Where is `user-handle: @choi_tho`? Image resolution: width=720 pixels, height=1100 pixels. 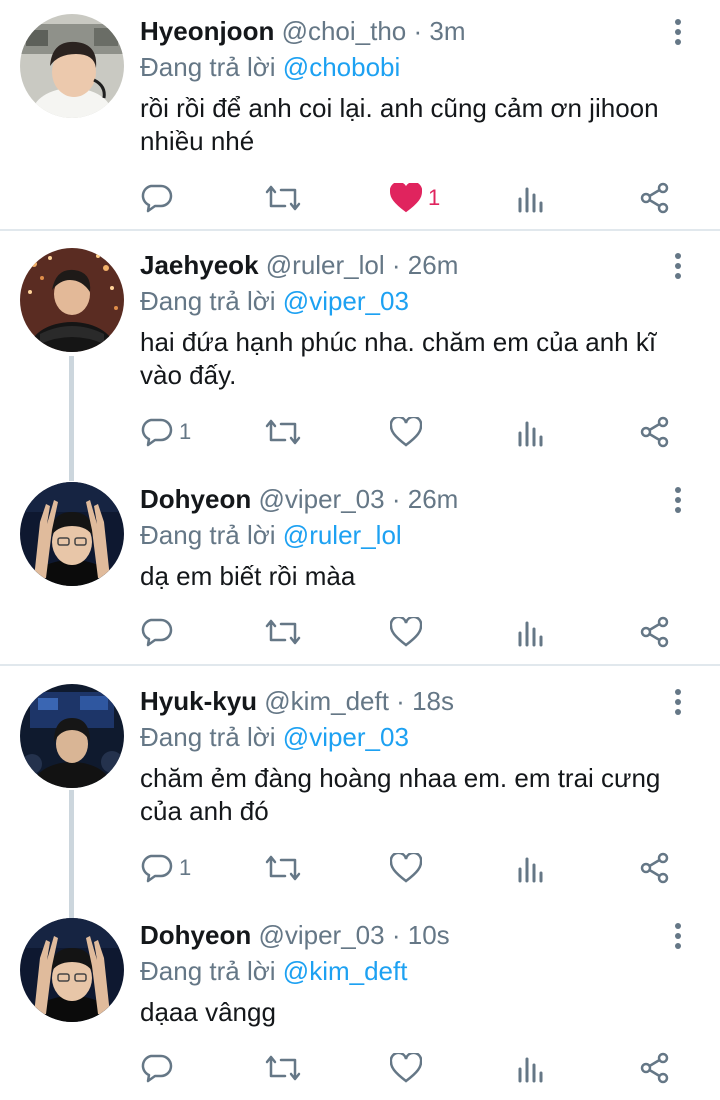
user-handle: @choi_tho is located at coordinates (344, 31).